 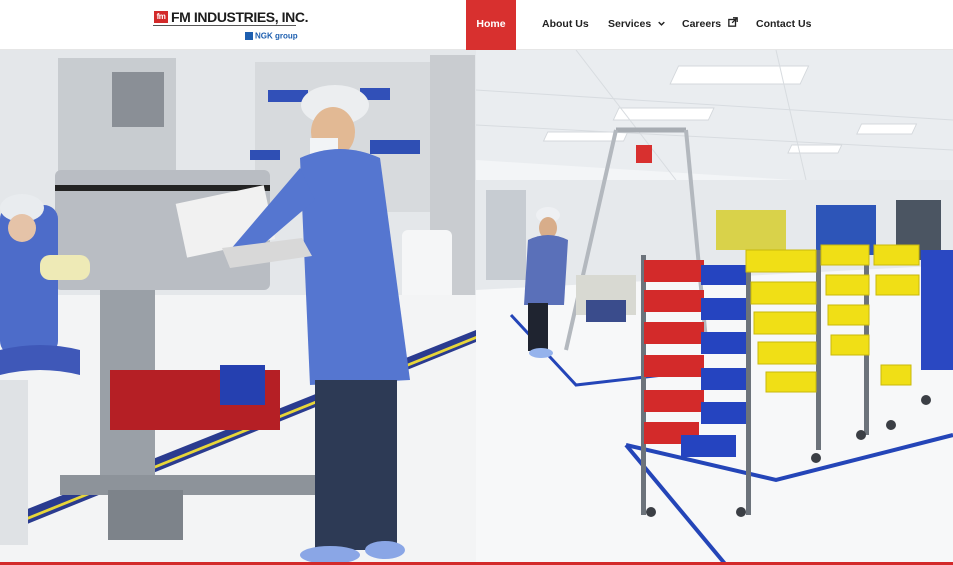 I want to click on ngk-logo-icon, so click(x=249, y=35).